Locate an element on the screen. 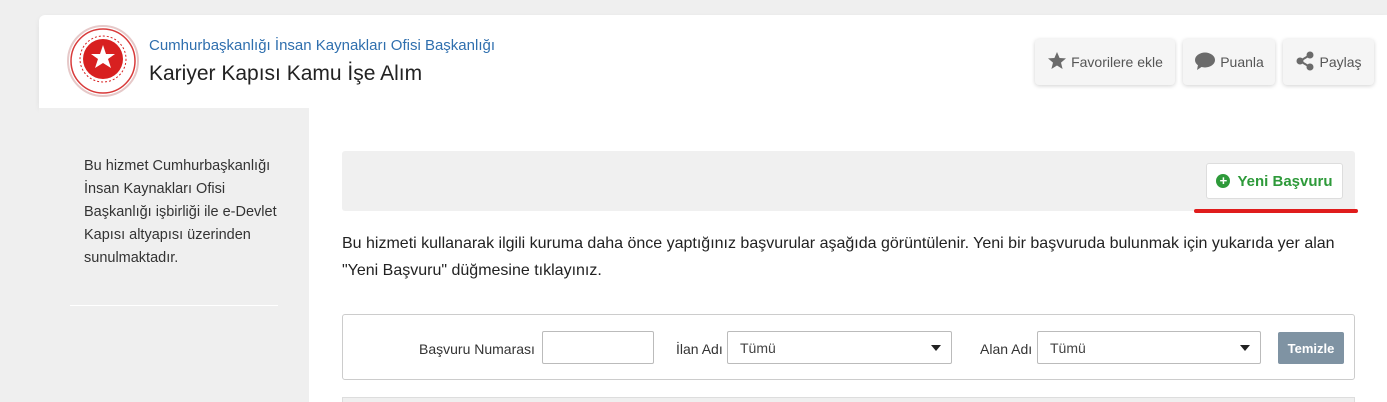 This screenshot has width=1387, height=402. application-number-input is located at coordinates (598, 347).